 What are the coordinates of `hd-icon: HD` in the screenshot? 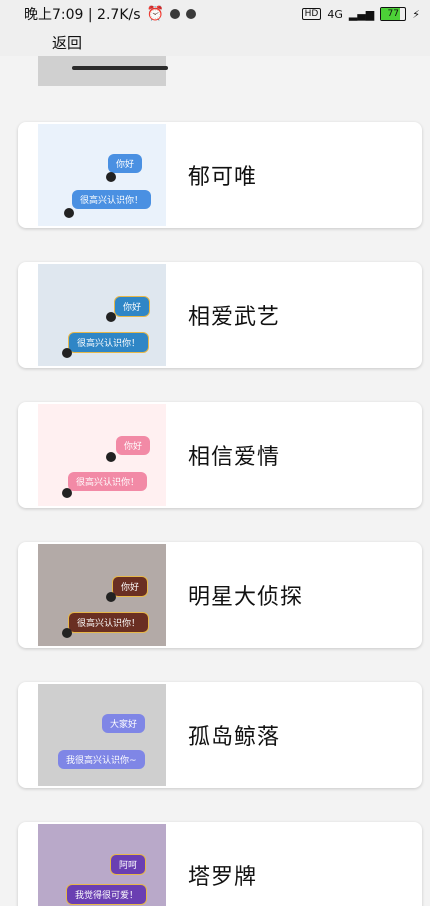 It's located at (311, 14).